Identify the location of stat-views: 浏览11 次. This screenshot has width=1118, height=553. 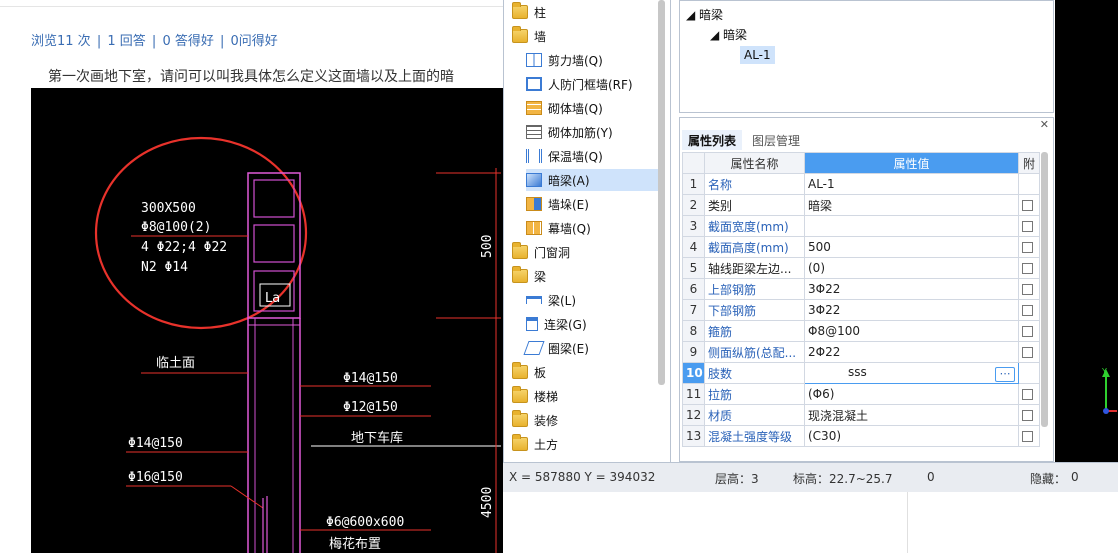
(61, 41).